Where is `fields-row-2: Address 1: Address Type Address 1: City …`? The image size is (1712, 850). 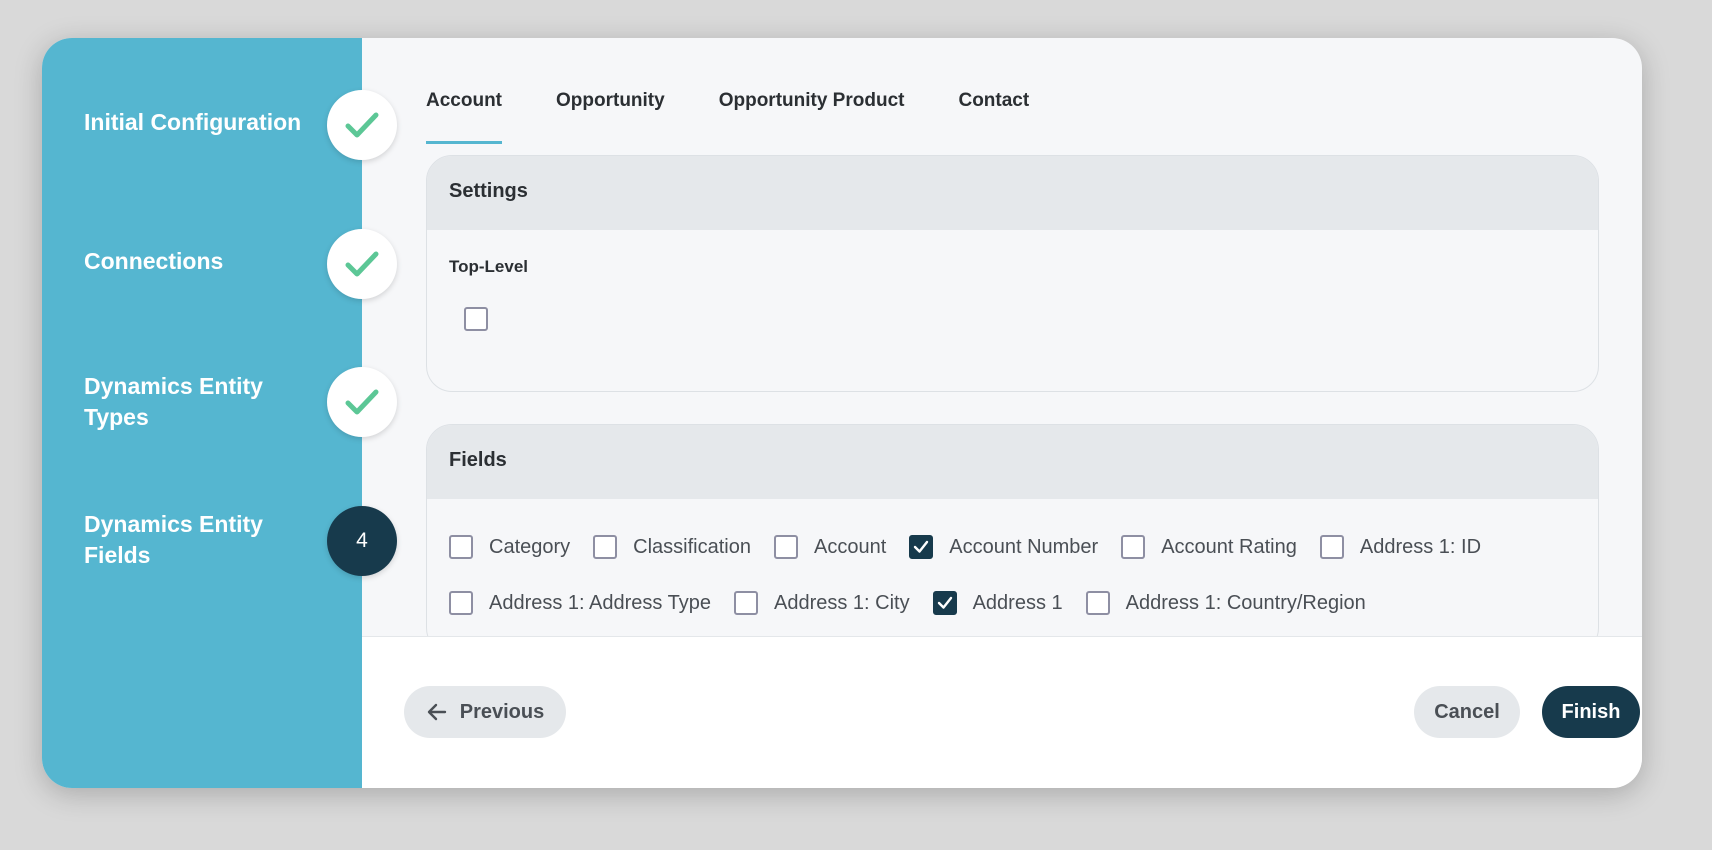 fields-row-2: Address 1: Address Type Address 1: City … is located at coordinates (919, 603).